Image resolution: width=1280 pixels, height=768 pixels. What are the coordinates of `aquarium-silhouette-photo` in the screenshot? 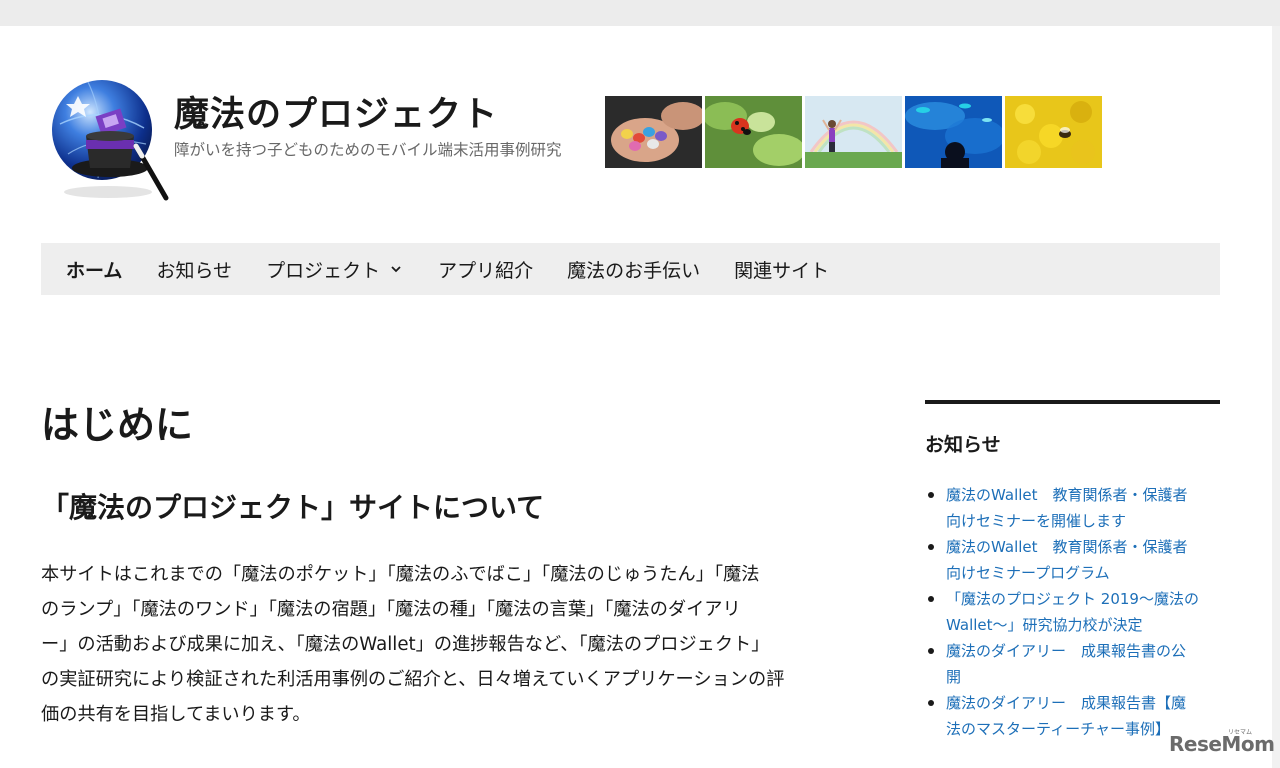 It's located at (953, 132).